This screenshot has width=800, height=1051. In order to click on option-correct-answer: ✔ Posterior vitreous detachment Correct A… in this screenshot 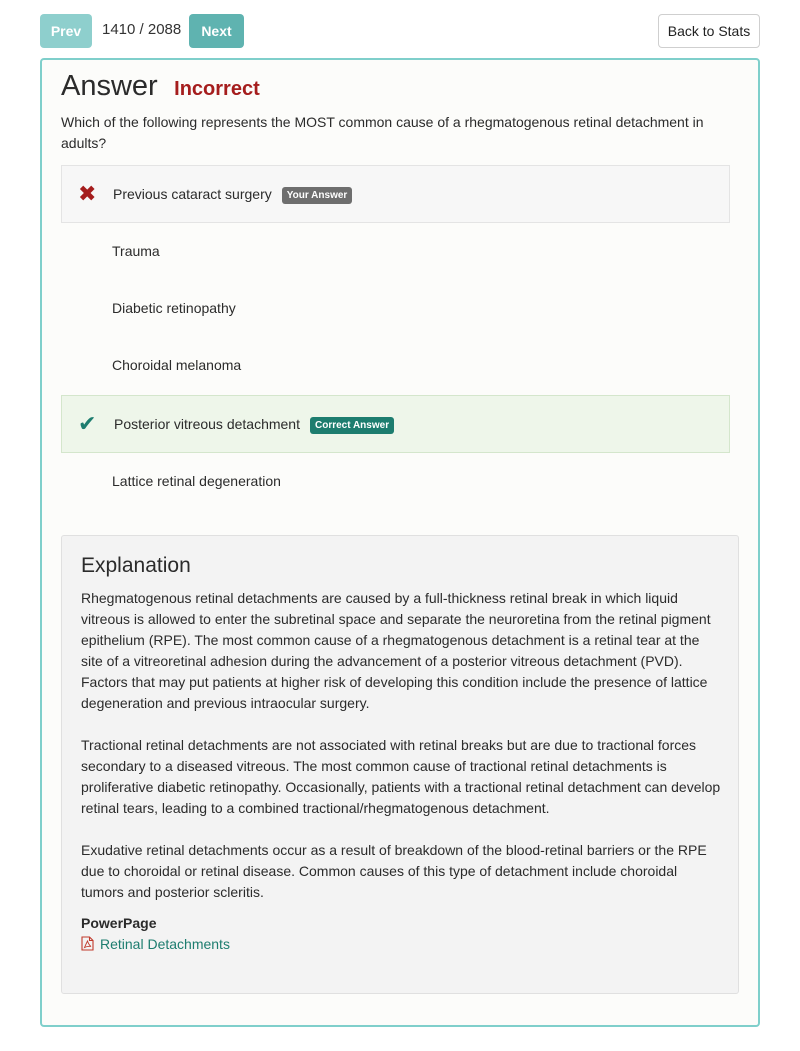, I will do `click(395, 424)`.